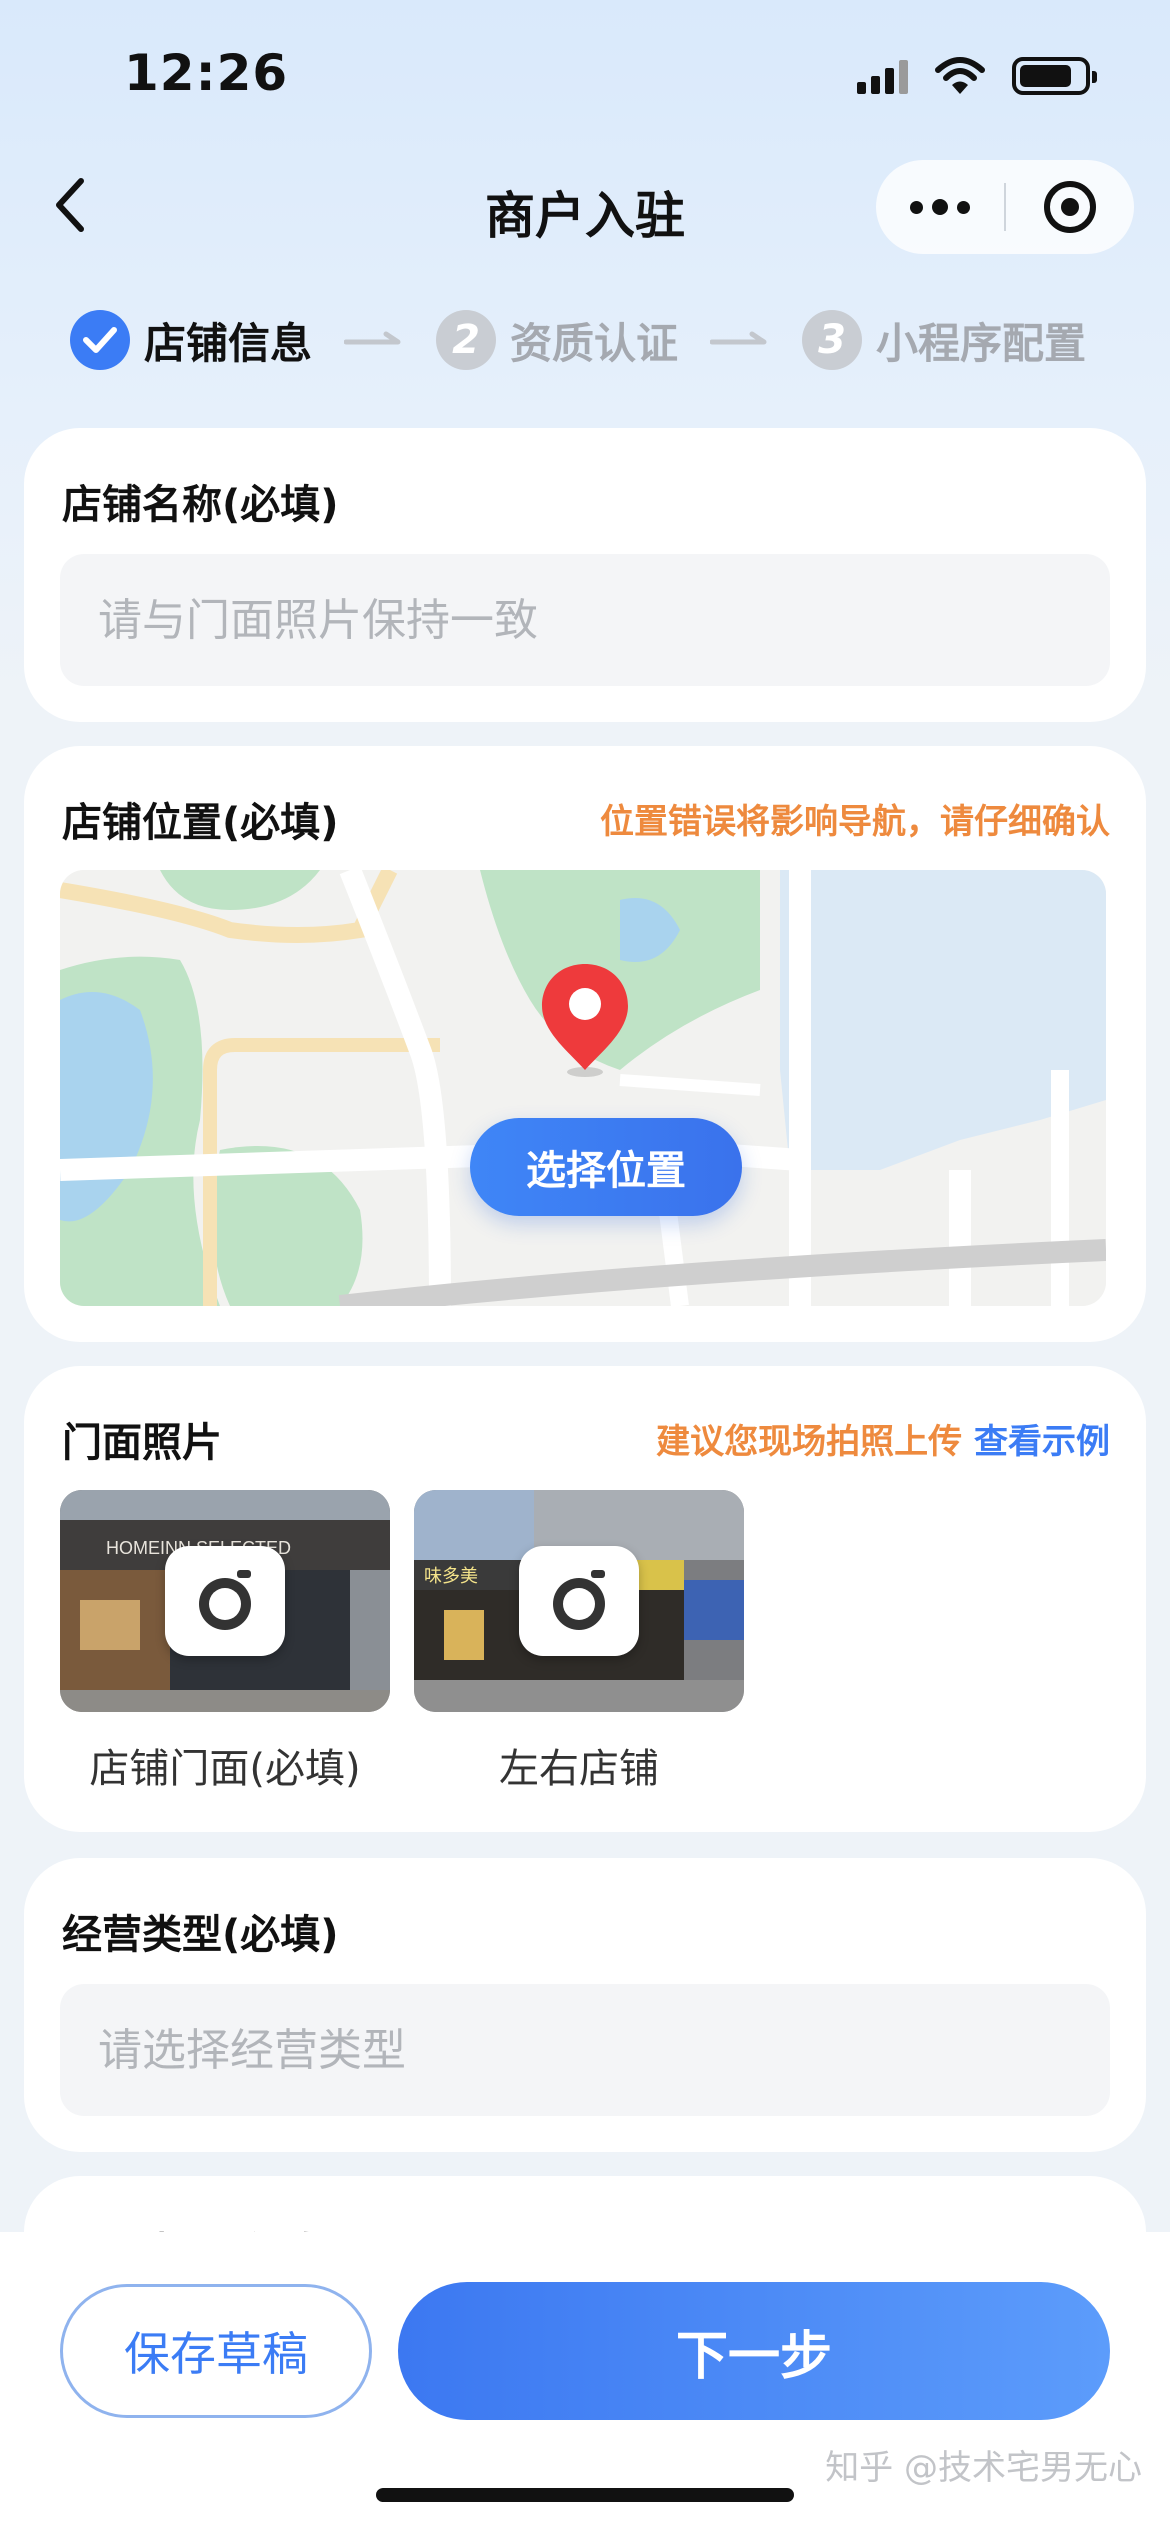 This screenshot has height=2532, width=1170. I want to click on select-location-button: 选择位置, so click(606, 1167).